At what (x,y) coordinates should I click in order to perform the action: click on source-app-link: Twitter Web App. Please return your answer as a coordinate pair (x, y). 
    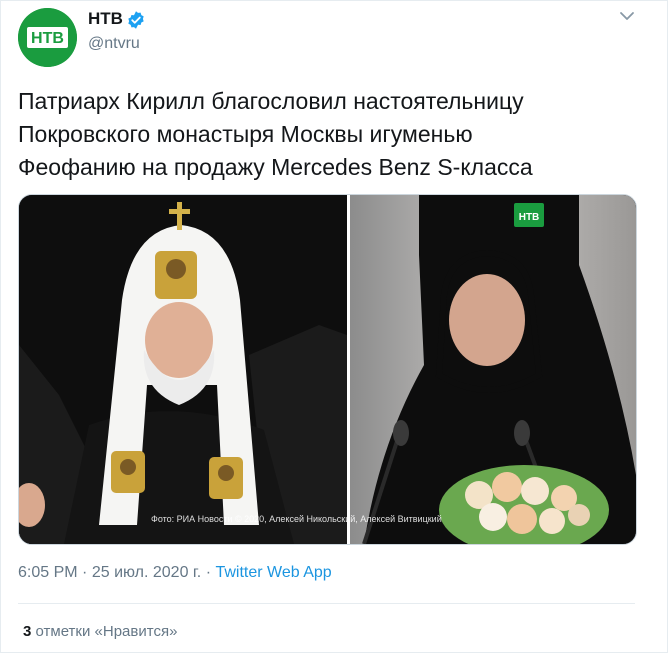
    Looking at the image, I should click on (273, 572).